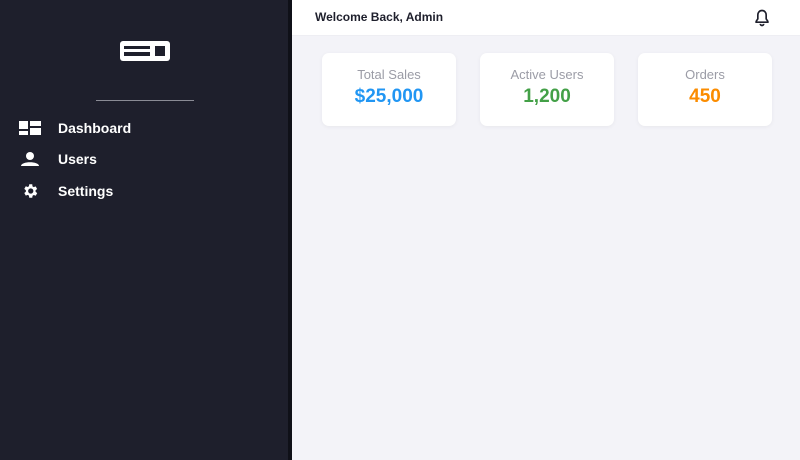  I want to click on stat-value: 450, so click(705, 96).